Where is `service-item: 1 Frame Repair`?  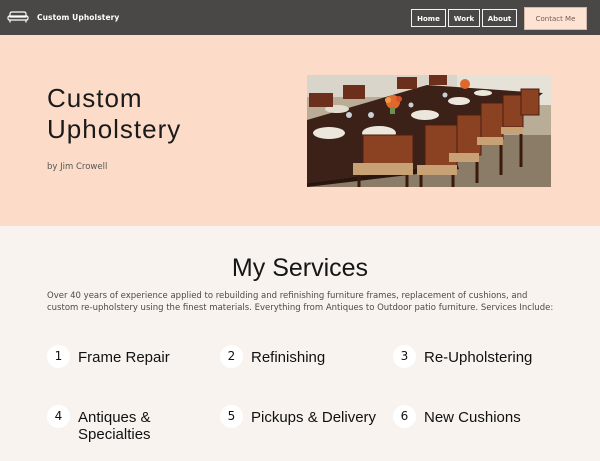
service-item: 1 Frame Repair is located at coordinates (108, 356).